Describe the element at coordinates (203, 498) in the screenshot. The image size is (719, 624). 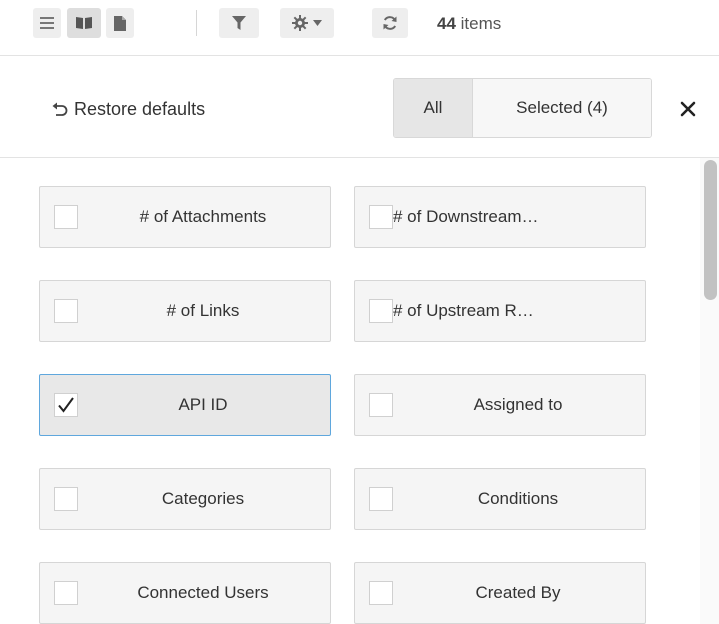
I see `column-option-label: Categories` at that location.